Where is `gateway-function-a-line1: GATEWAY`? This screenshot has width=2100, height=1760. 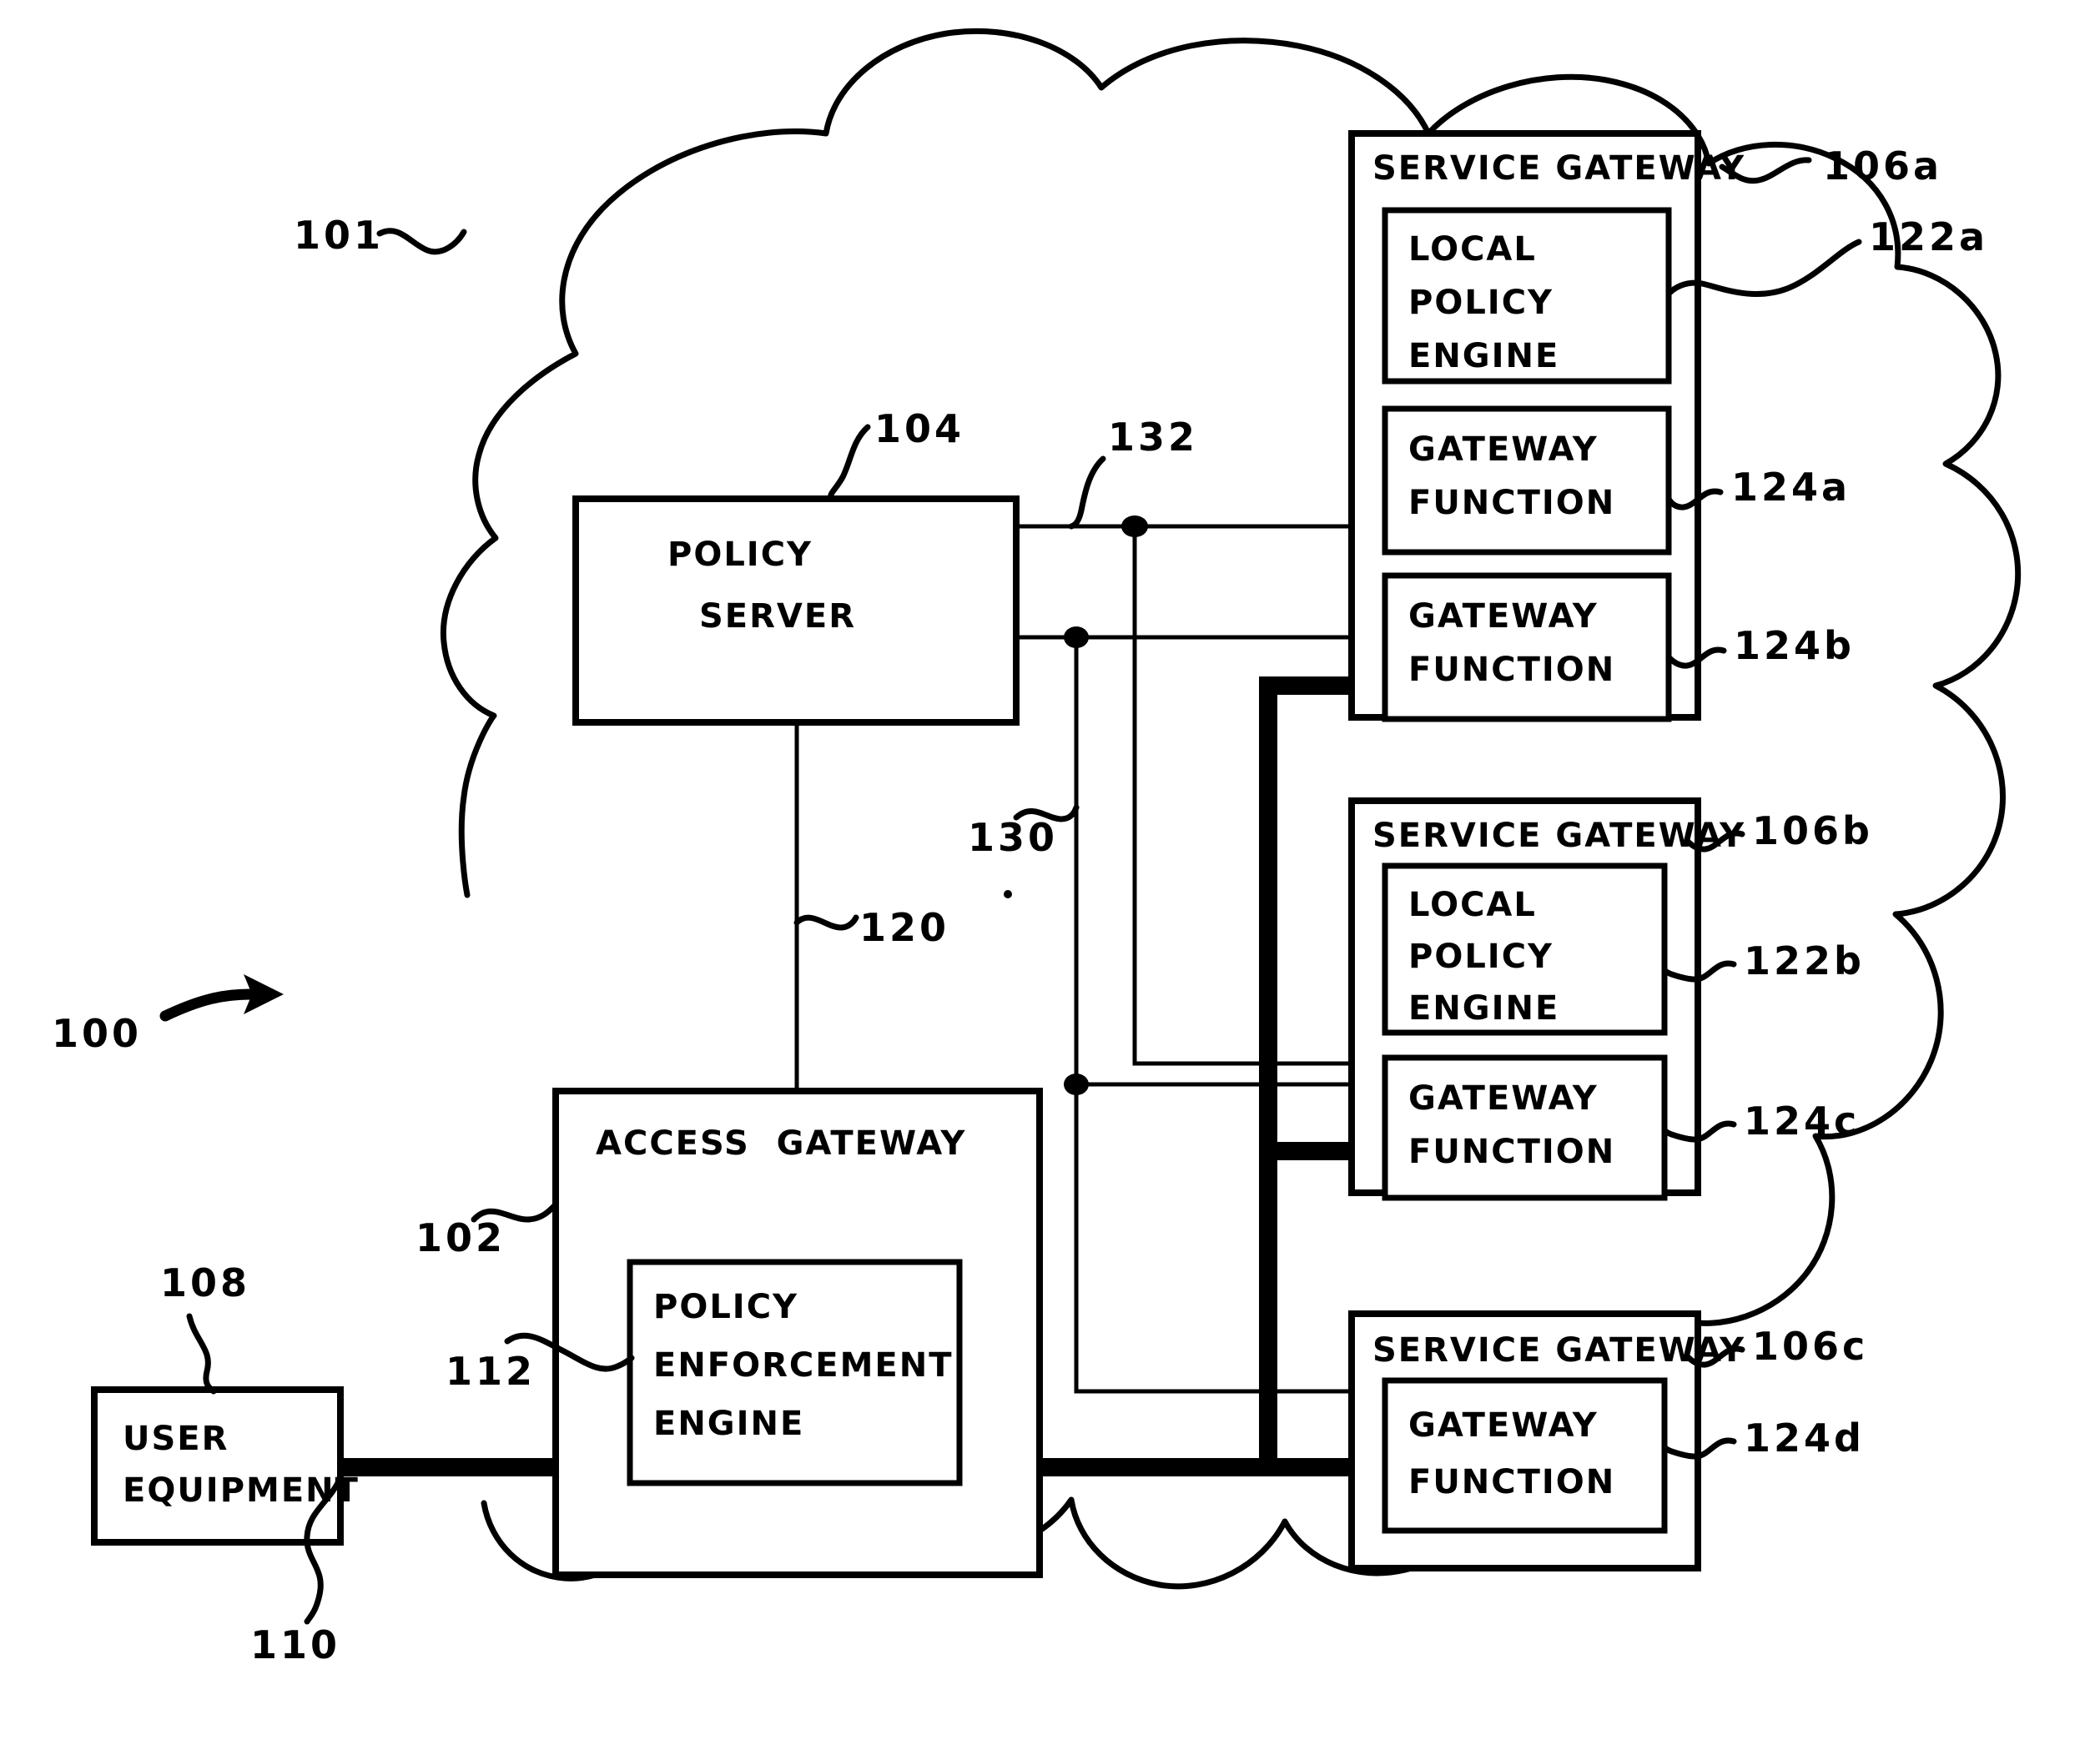
gateway-function-a-line1: GATEWAY is located at coordinates (1503, 450).